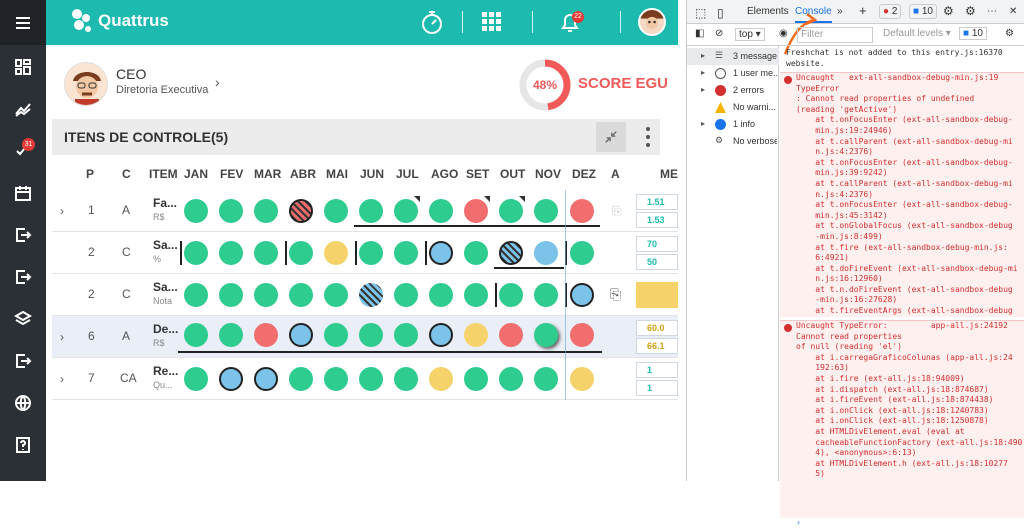 The width and height of the screenshot is (1024, 528). What do you see at coordinates (23, 67) in the screenshot?
I see `dashboard-icon` at bounding box center [23, 67].